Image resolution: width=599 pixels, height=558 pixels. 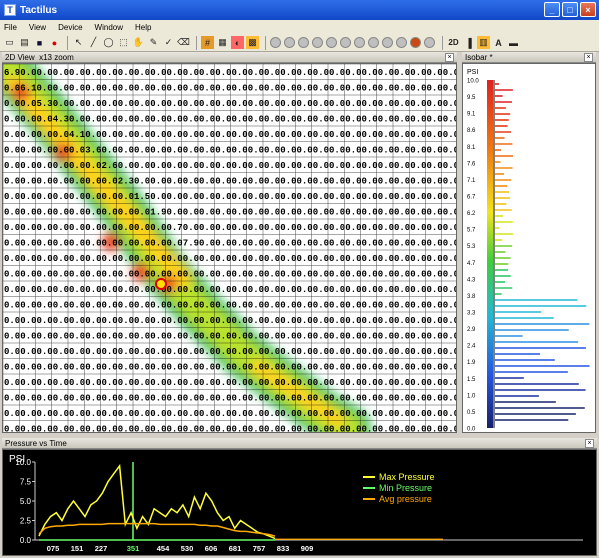 I want to click on isobar-tick-label: 4.7, so click(x=471, y=264).